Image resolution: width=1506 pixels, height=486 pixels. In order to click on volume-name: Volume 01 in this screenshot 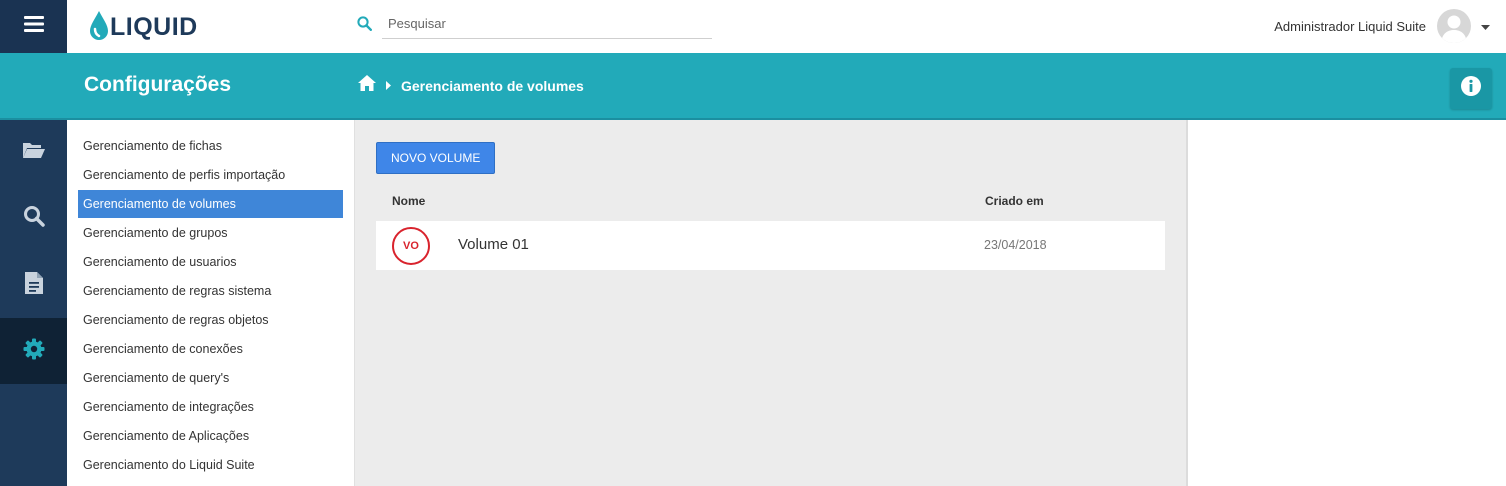, I will do `click(493, 244)`.